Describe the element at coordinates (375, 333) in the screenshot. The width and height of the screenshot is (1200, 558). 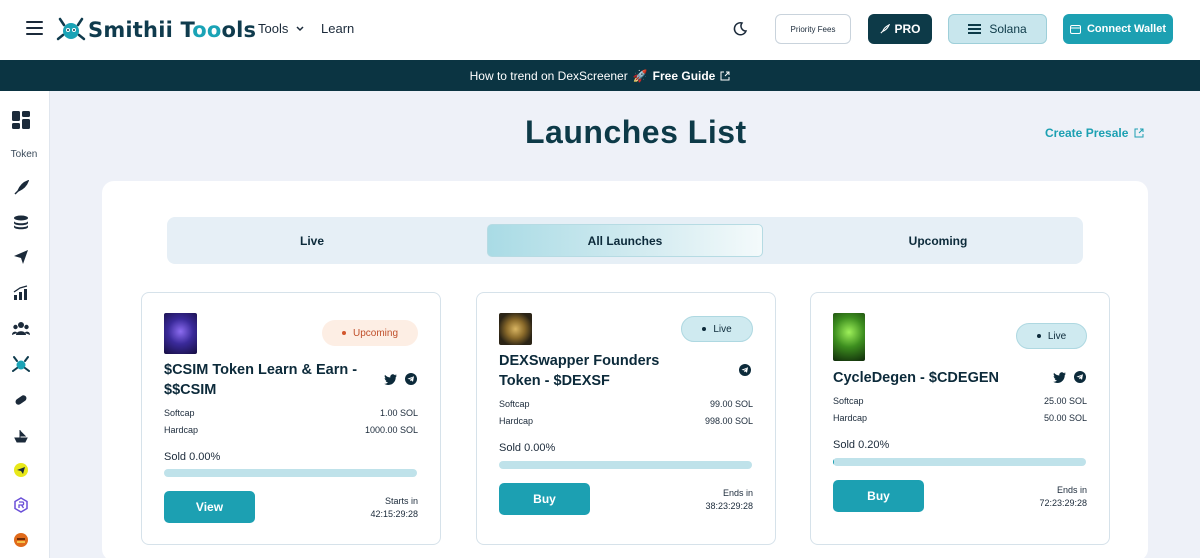
I see `status-label: Upcoming` at that location.